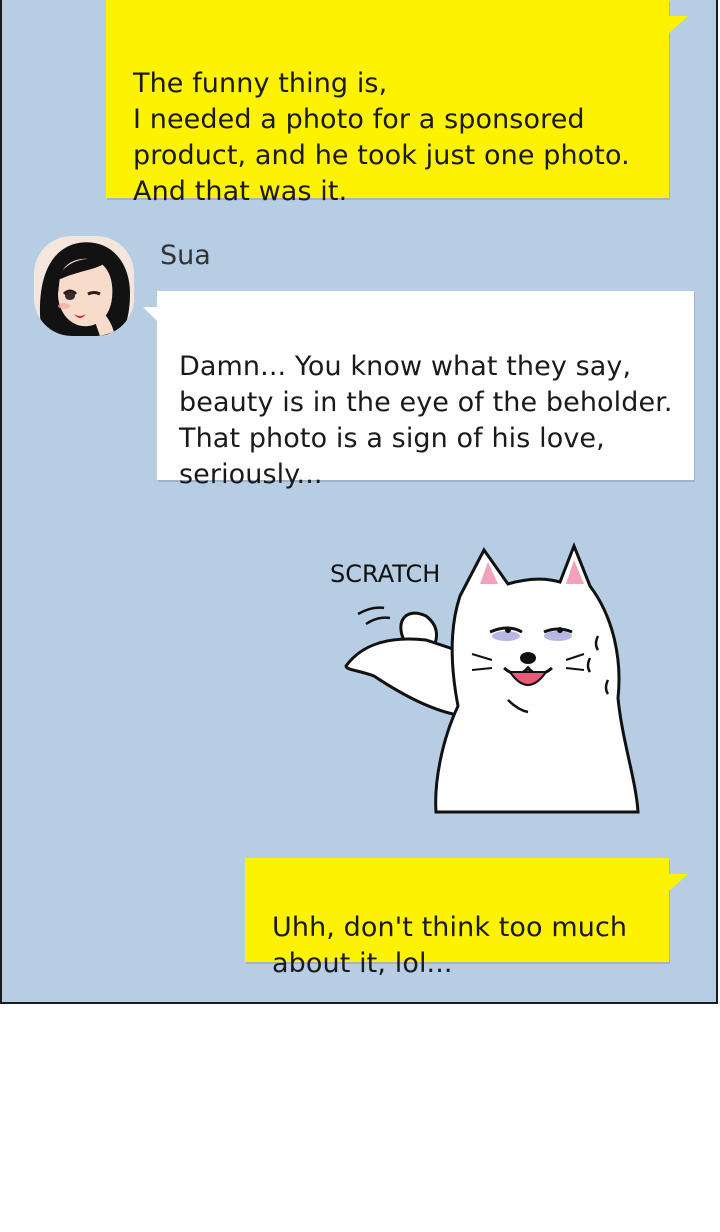 Image resolution: width=720 pixels, height=1232 pixels. I want to click on sender-name: Sua, so click(185, 255).